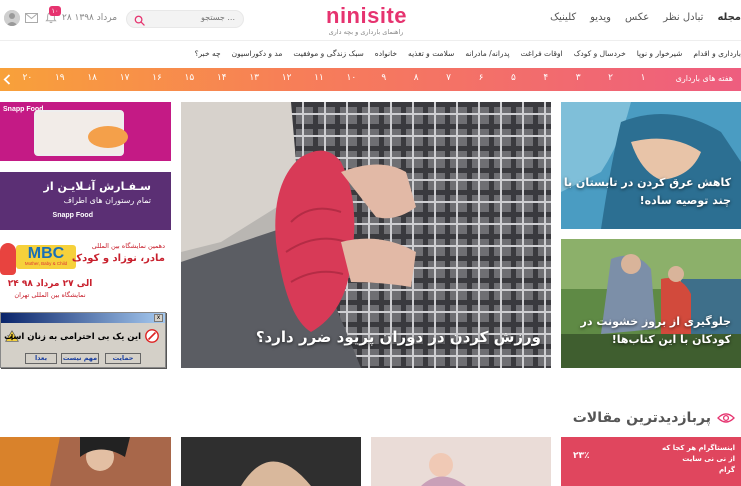 This screenshot has width=741, height=486. What do you see at coordinates (12, 18) in the screenshot?
I see `avatar` at bounding box center [12, 18].